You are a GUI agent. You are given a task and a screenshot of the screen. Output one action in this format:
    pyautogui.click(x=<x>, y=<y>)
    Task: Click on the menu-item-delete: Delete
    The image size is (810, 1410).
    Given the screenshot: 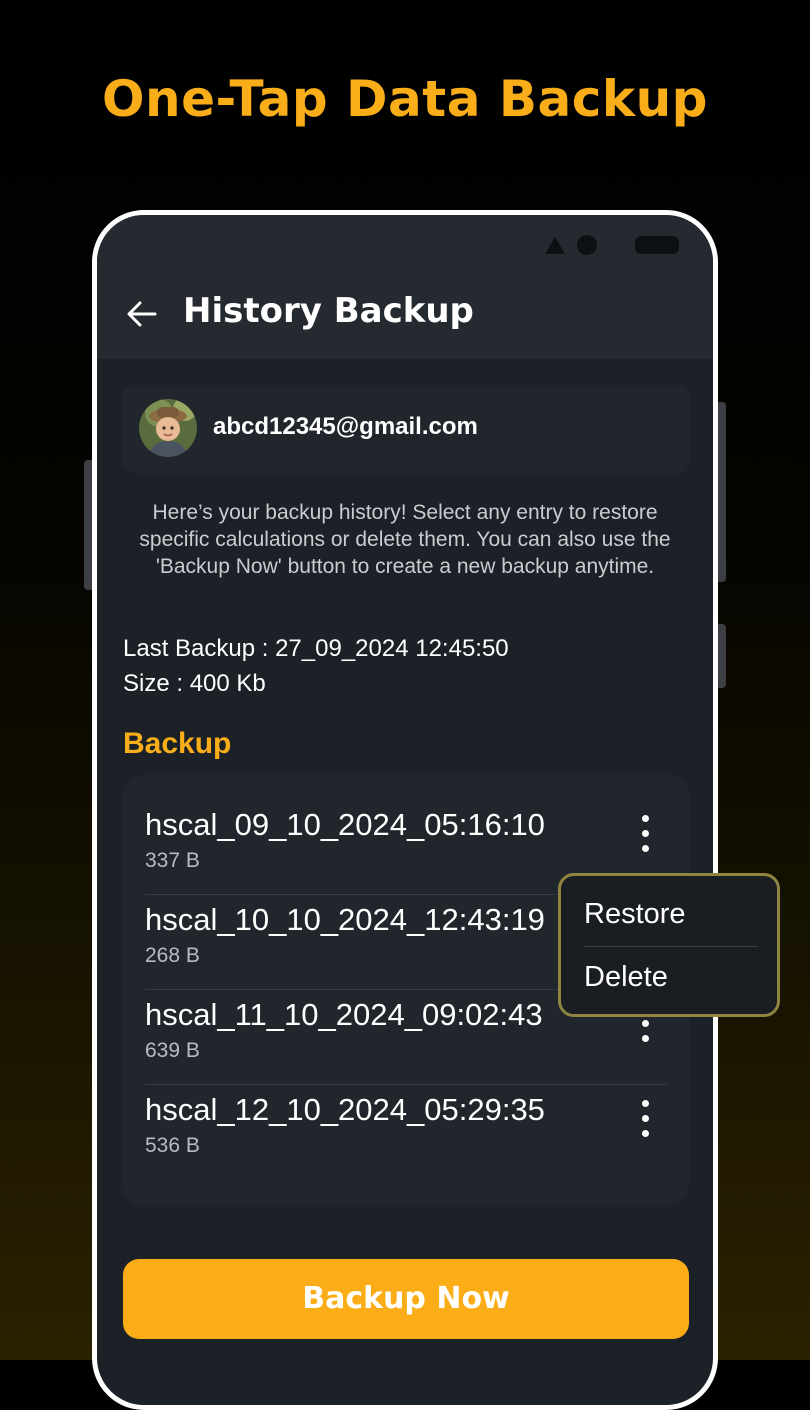 What is the action you would take?
    pyautogui.click(x=626, y=977)
    